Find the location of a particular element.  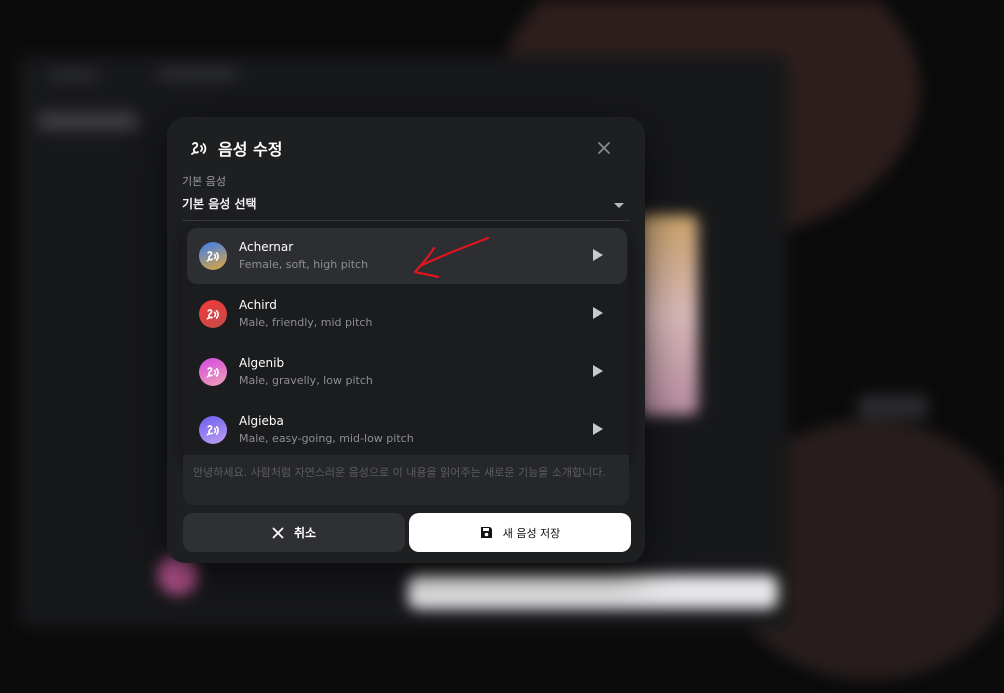

voice-description: Female, soft, high pitch is located at coordinates (304, 264).